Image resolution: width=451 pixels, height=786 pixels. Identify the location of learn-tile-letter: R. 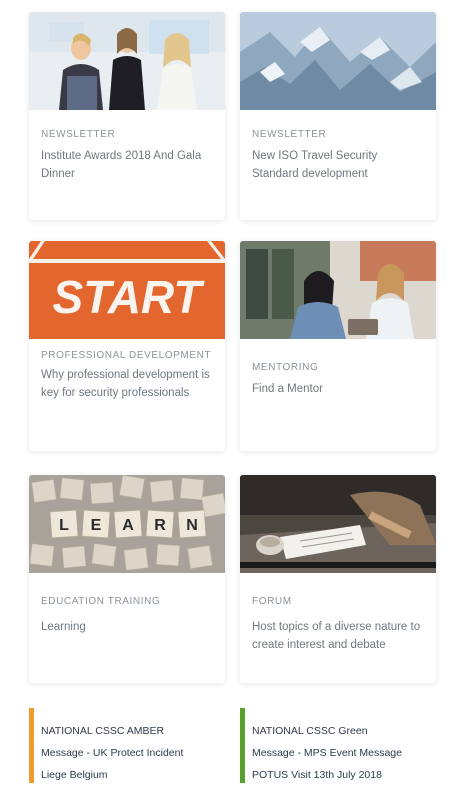
(160, 525).